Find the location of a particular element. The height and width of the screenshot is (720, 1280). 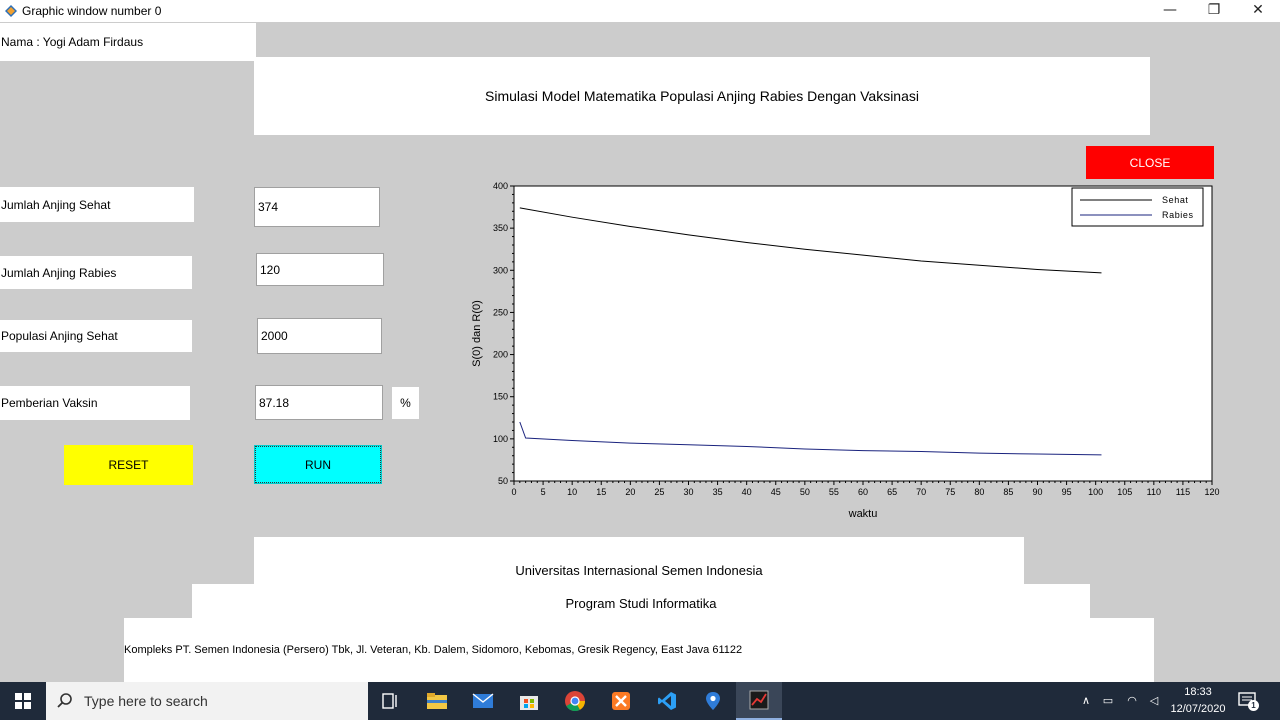

x-tick-label: 55 is located at coordinates (834, 492).